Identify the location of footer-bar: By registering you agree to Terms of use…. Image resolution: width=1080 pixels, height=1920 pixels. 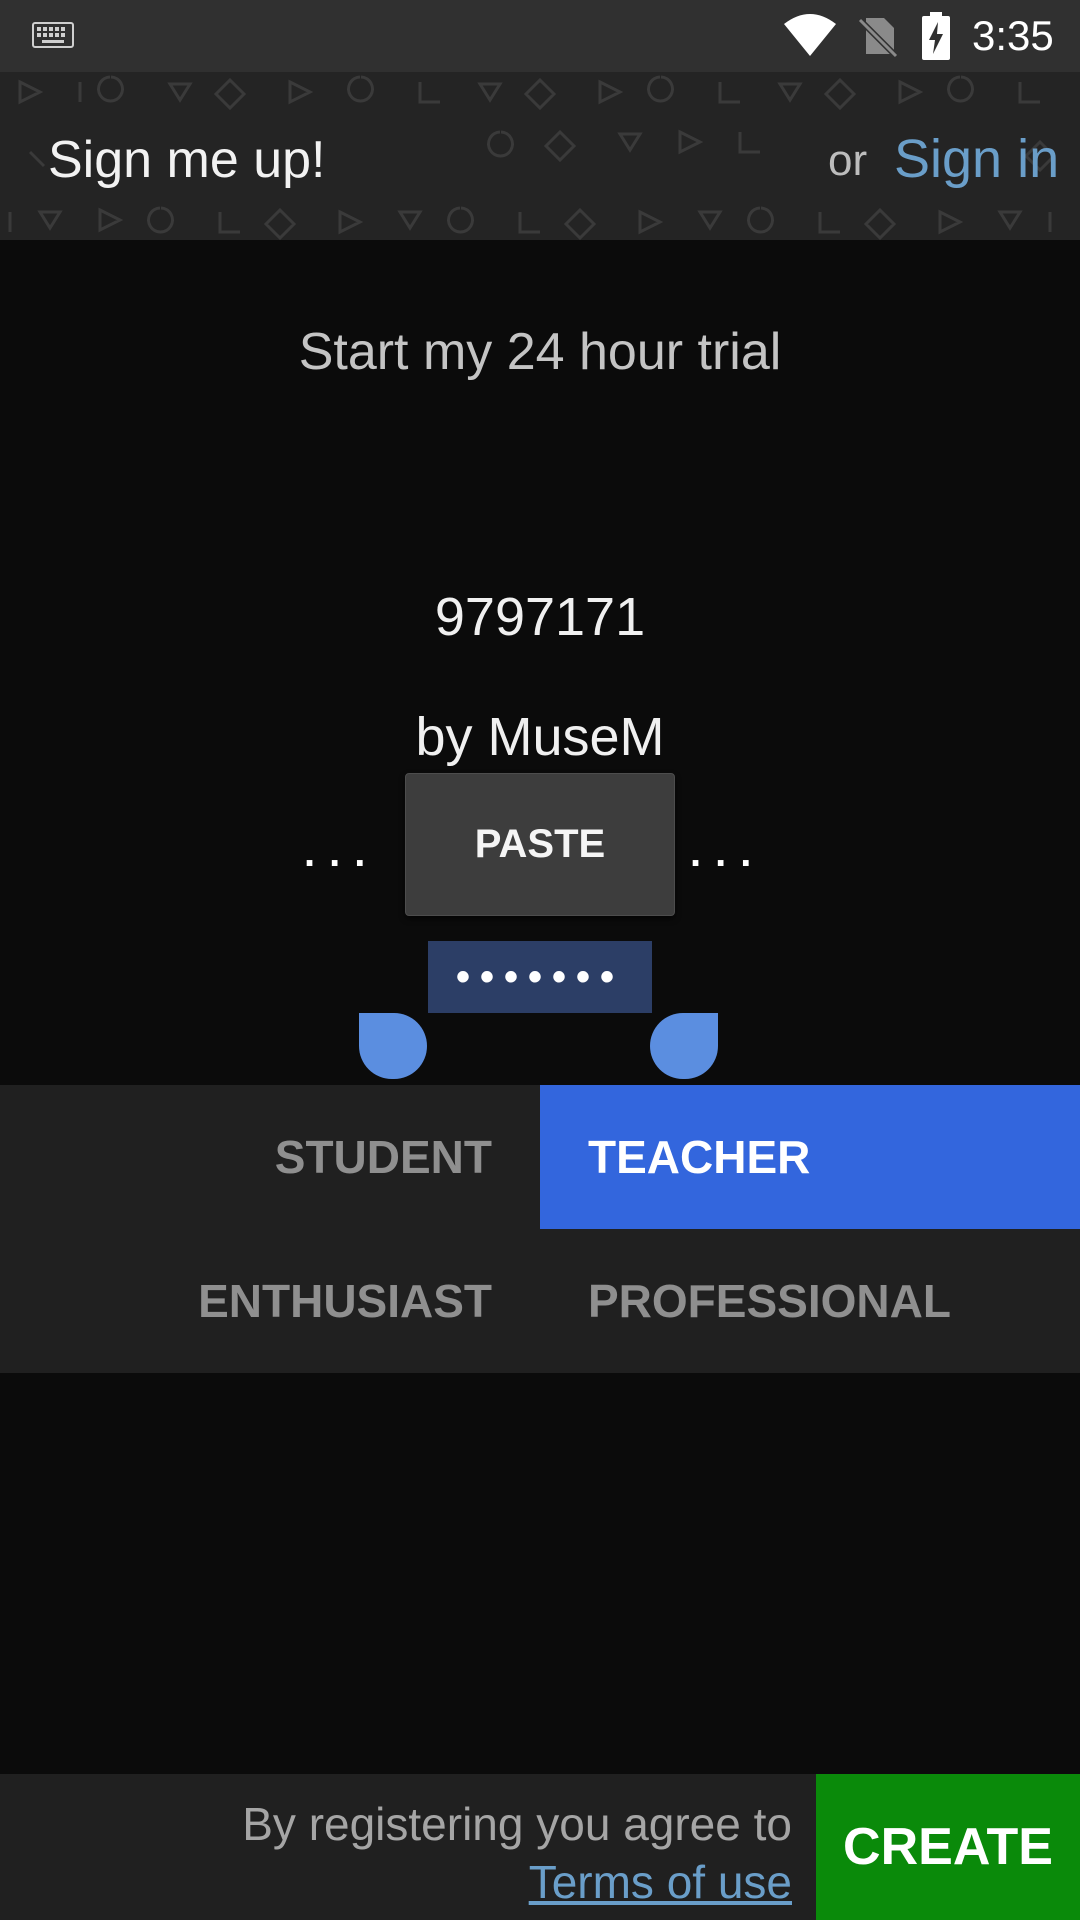
(540, 1847).